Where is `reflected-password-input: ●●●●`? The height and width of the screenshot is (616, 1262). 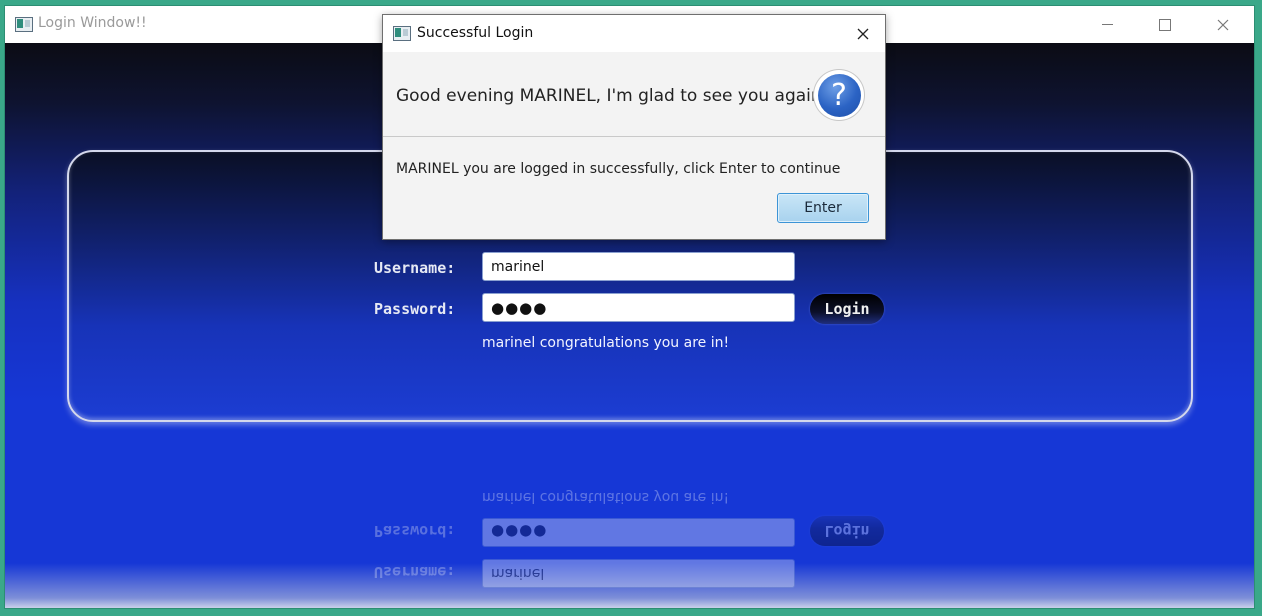 reflected-password-input: ●●●● is located at coordinates (638, 532).